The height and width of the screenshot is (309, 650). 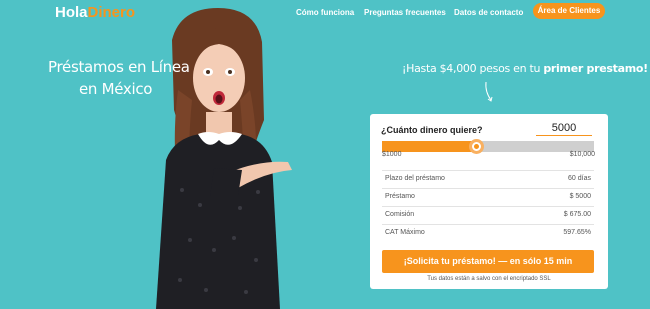 What do you see at coordinates (564, 128) in the screenshot?
I see `amount-input` at bounding box center [564, 128].